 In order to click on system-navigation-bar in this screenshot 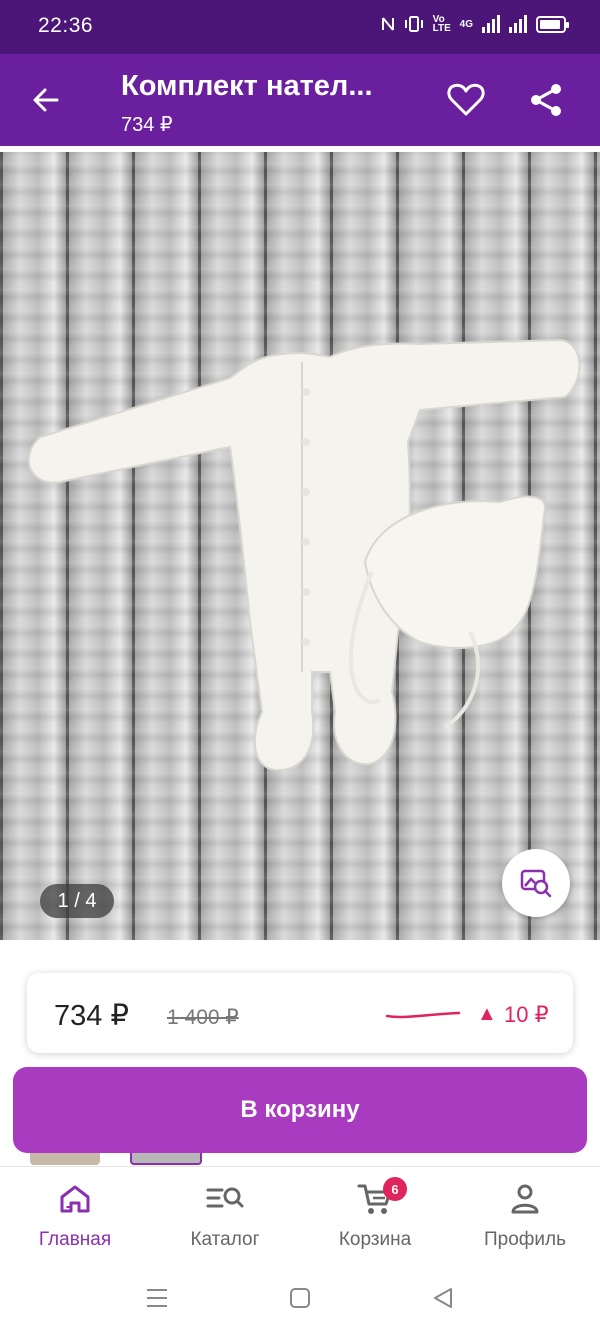, I will do `click(300, 1297)`.